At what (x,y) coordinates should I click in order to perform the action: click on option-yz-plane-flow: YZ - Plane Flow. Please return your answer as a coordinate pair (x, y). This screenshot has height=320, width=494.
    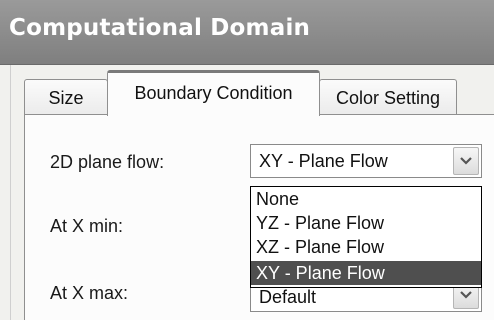
    Looking at the image, I should click on (366, 223).